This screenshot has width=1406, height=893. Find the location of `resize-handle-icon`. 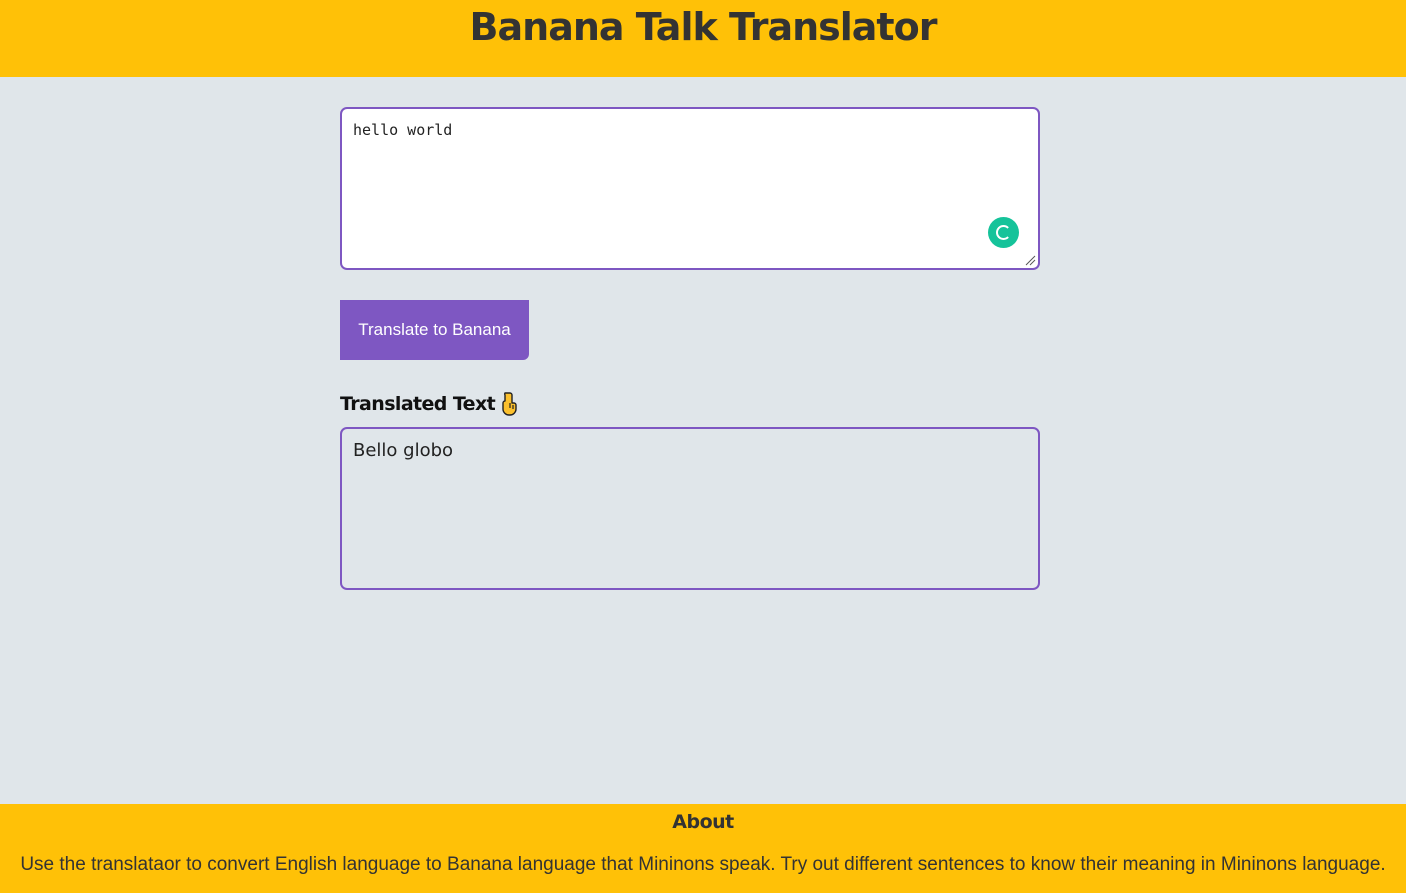

resize-handle-icon is located at coordinates (1030, 260).